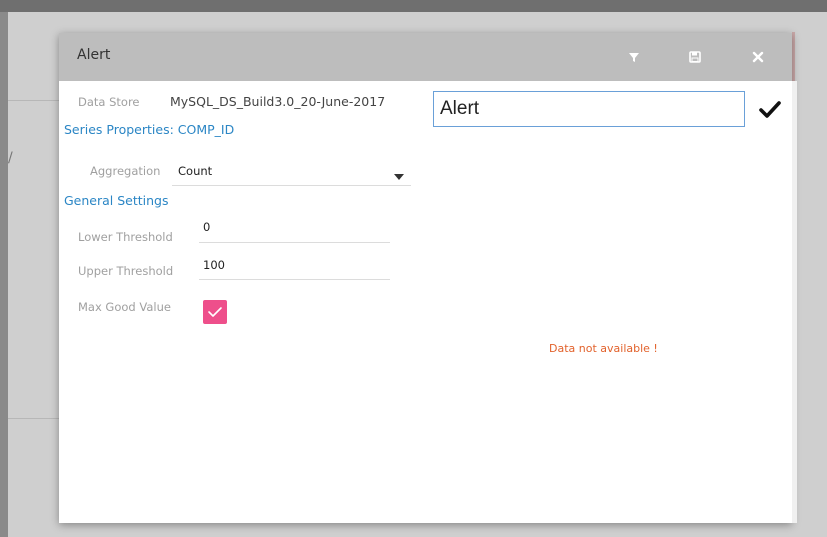  Describe the element at coordinates (149, 129) in the screenshot. I see `series-properties-title: Series Properties: COMP_ID` at that location.